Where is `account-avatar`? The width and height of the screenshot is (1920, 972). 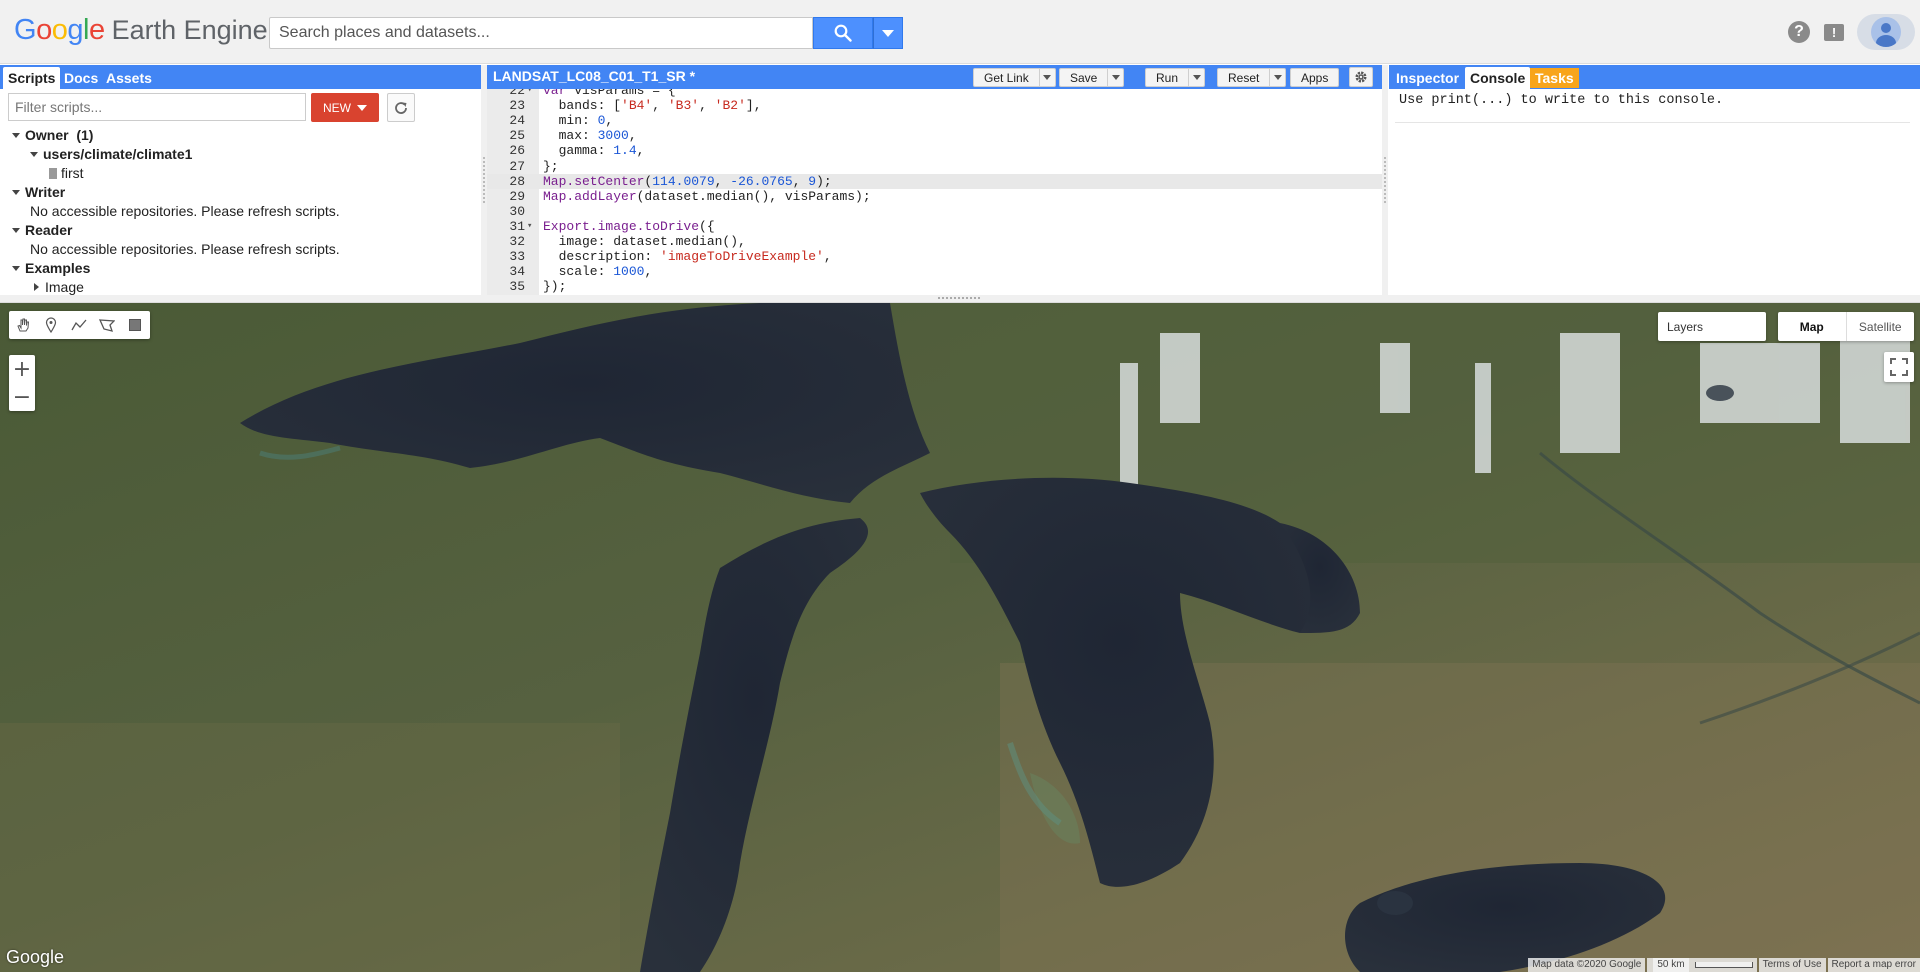
account-avatar is located at coordinates (1886, 32).